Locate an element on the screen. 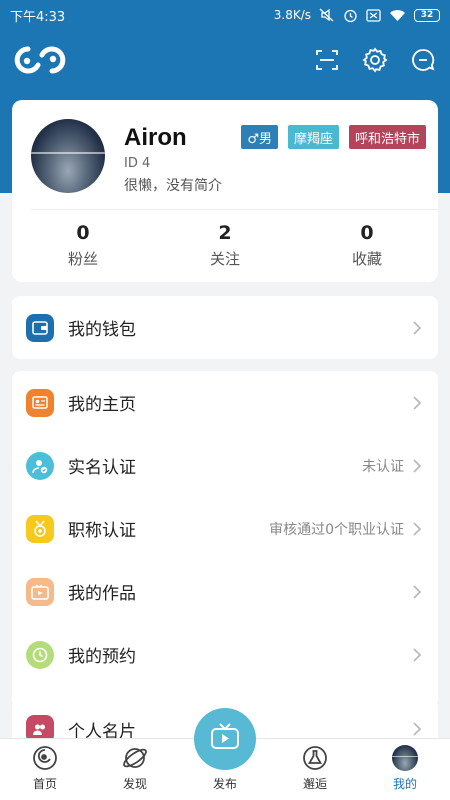  me-avatar-icon is located at coordinates (405, 758).